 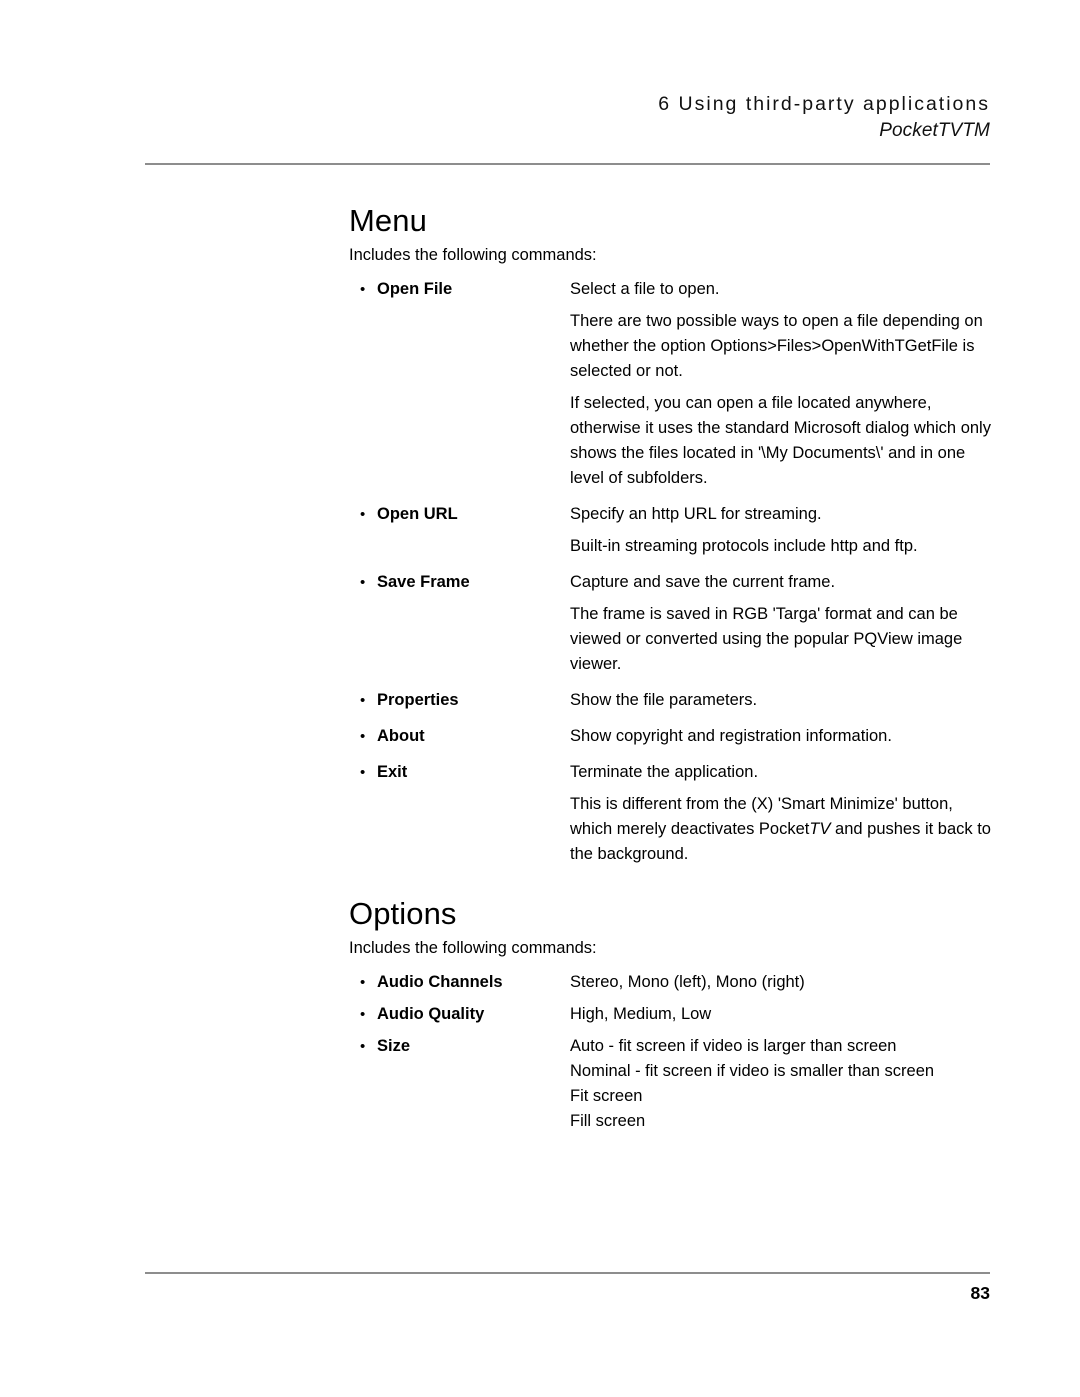 I want to click on command-desc: Show the file parameters., so click(x=664, y=699).